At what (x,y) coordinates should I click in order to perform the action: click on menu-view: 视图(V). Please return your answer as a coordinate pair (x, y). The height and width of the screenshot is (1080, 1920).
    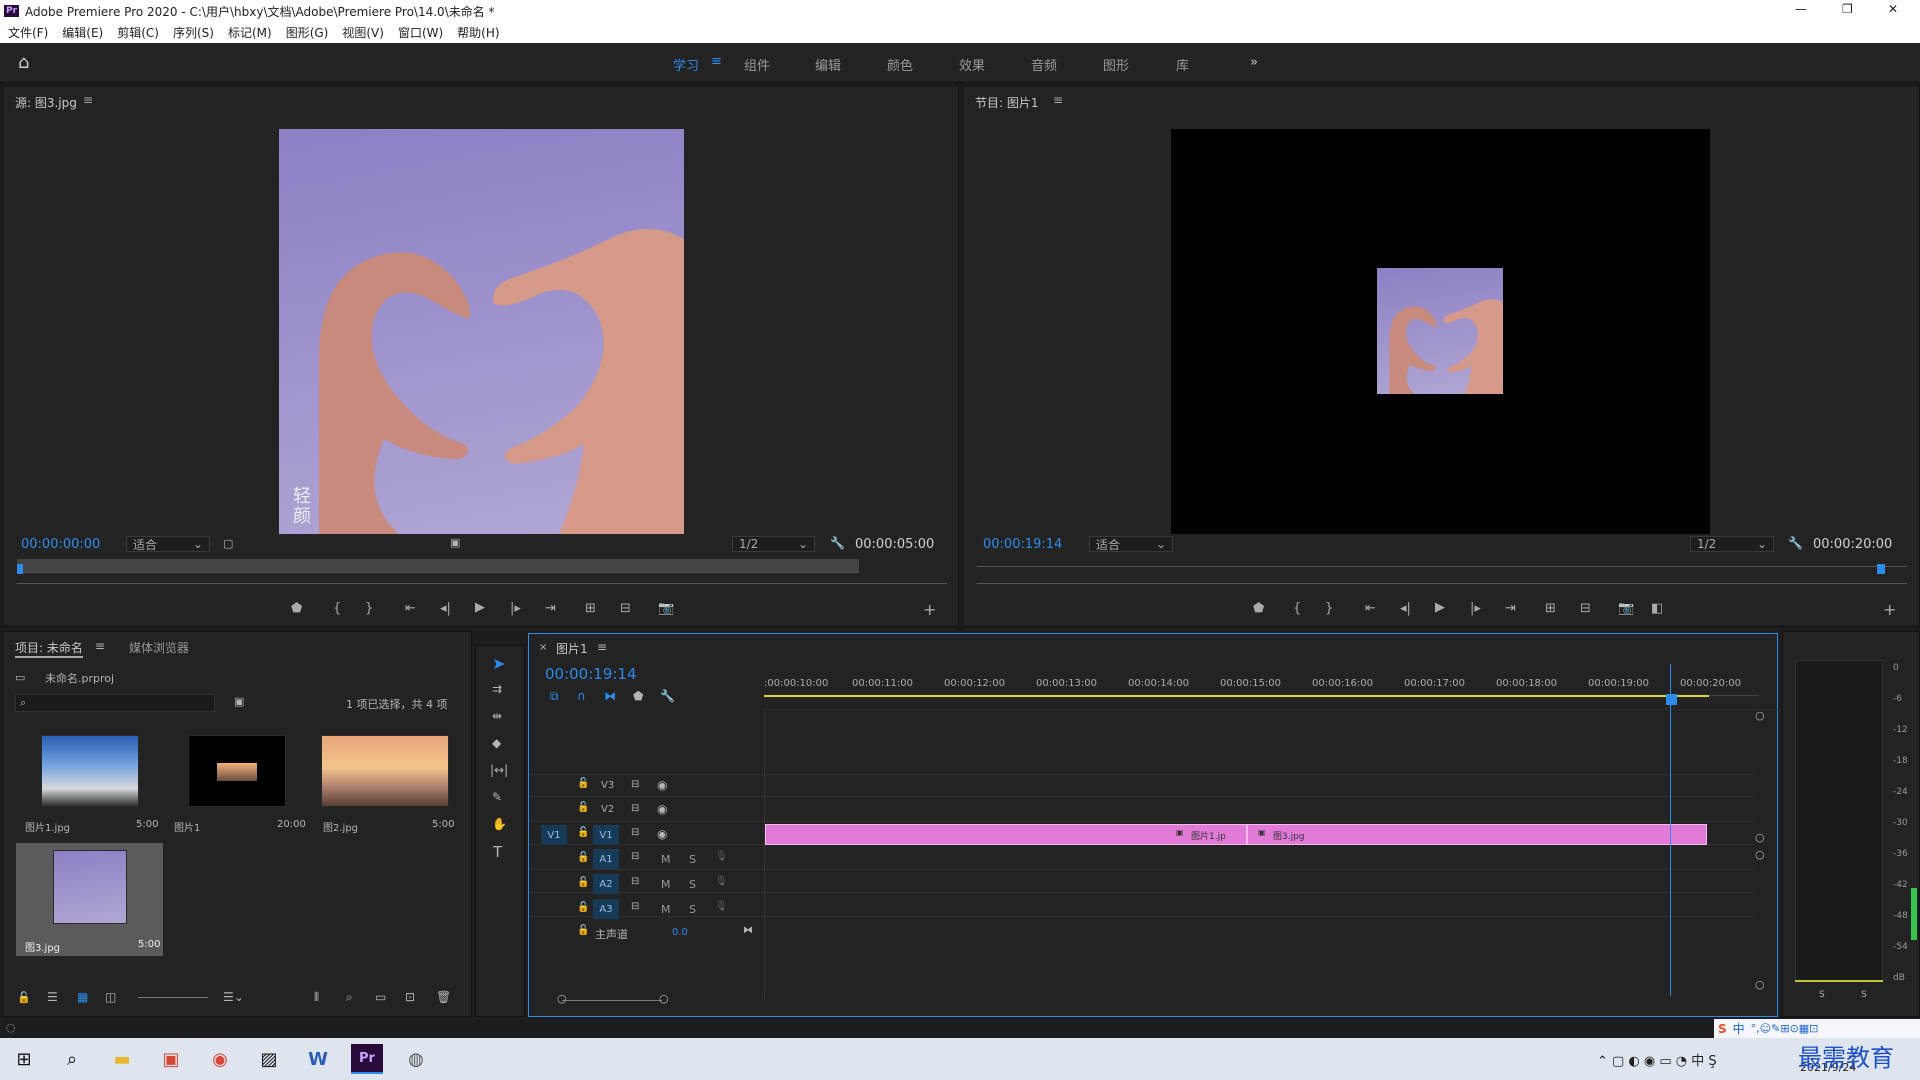
    Looking at the image, I should click on (363, 32).